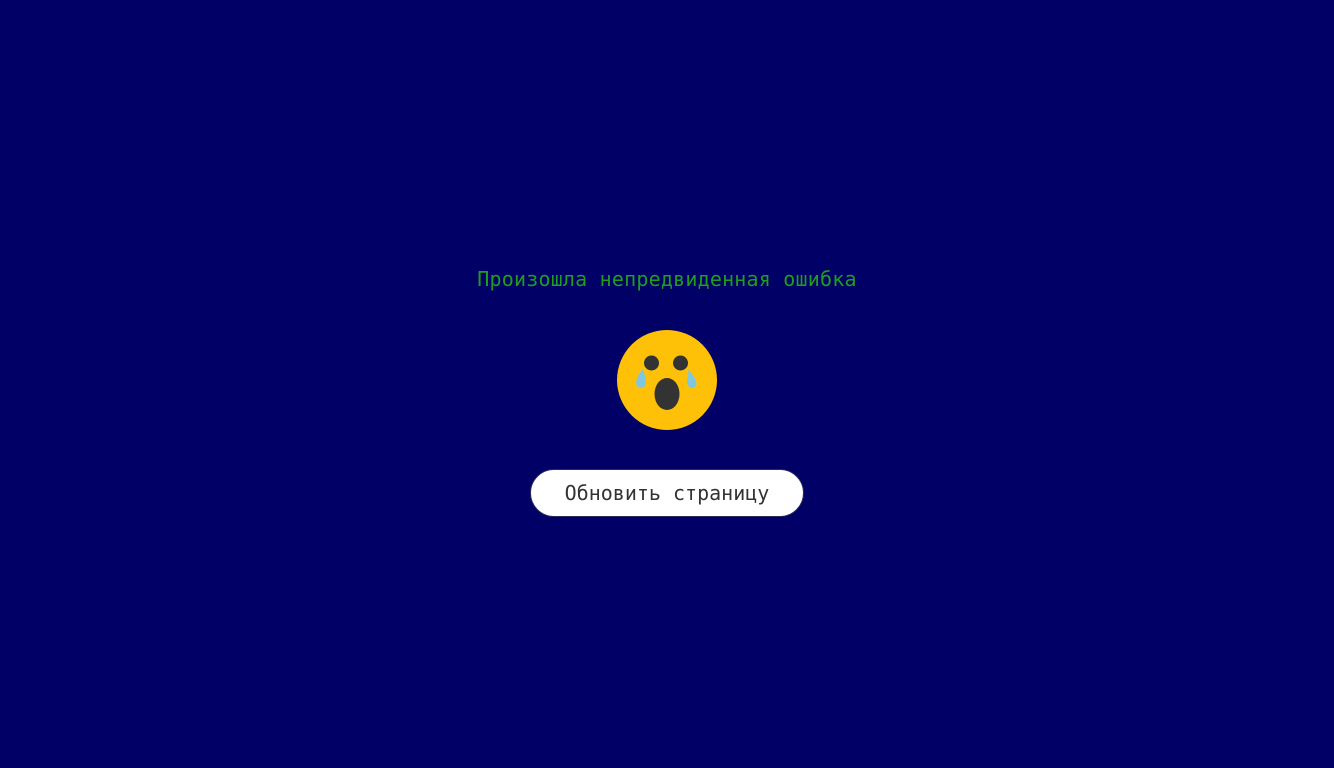  Describe the element at coordinates (667, 493) in the screenshot. I see `reload-page-button: Обновить страницу` at that location.